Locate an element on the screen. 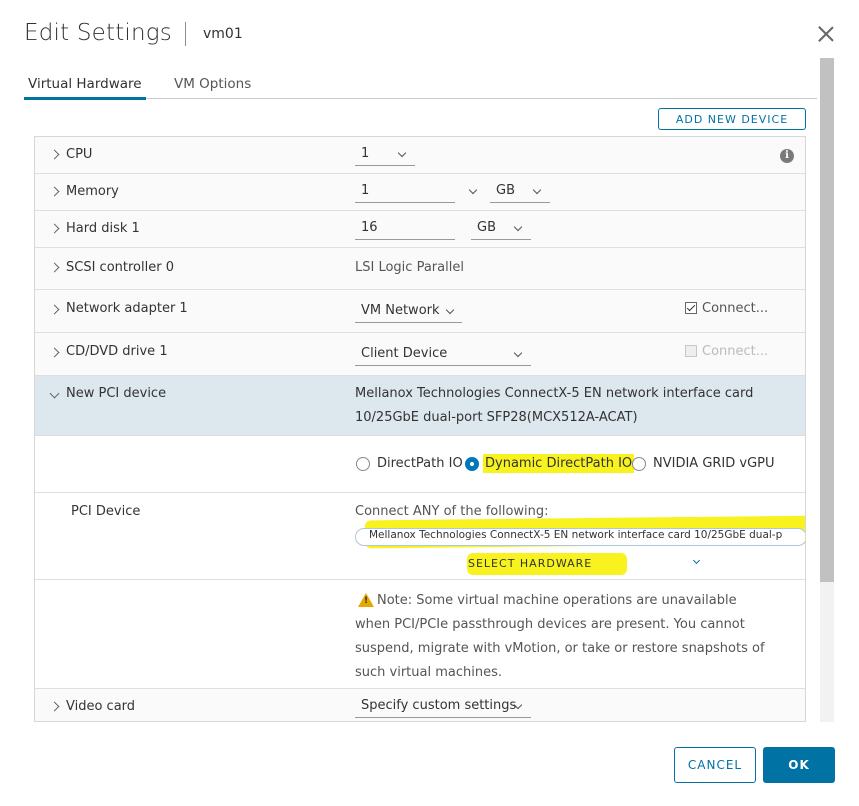 Image resolution: width=859 pixels, height=806 pixels. tab-label: Virtual Hardware is located at coordinates (85, 84).